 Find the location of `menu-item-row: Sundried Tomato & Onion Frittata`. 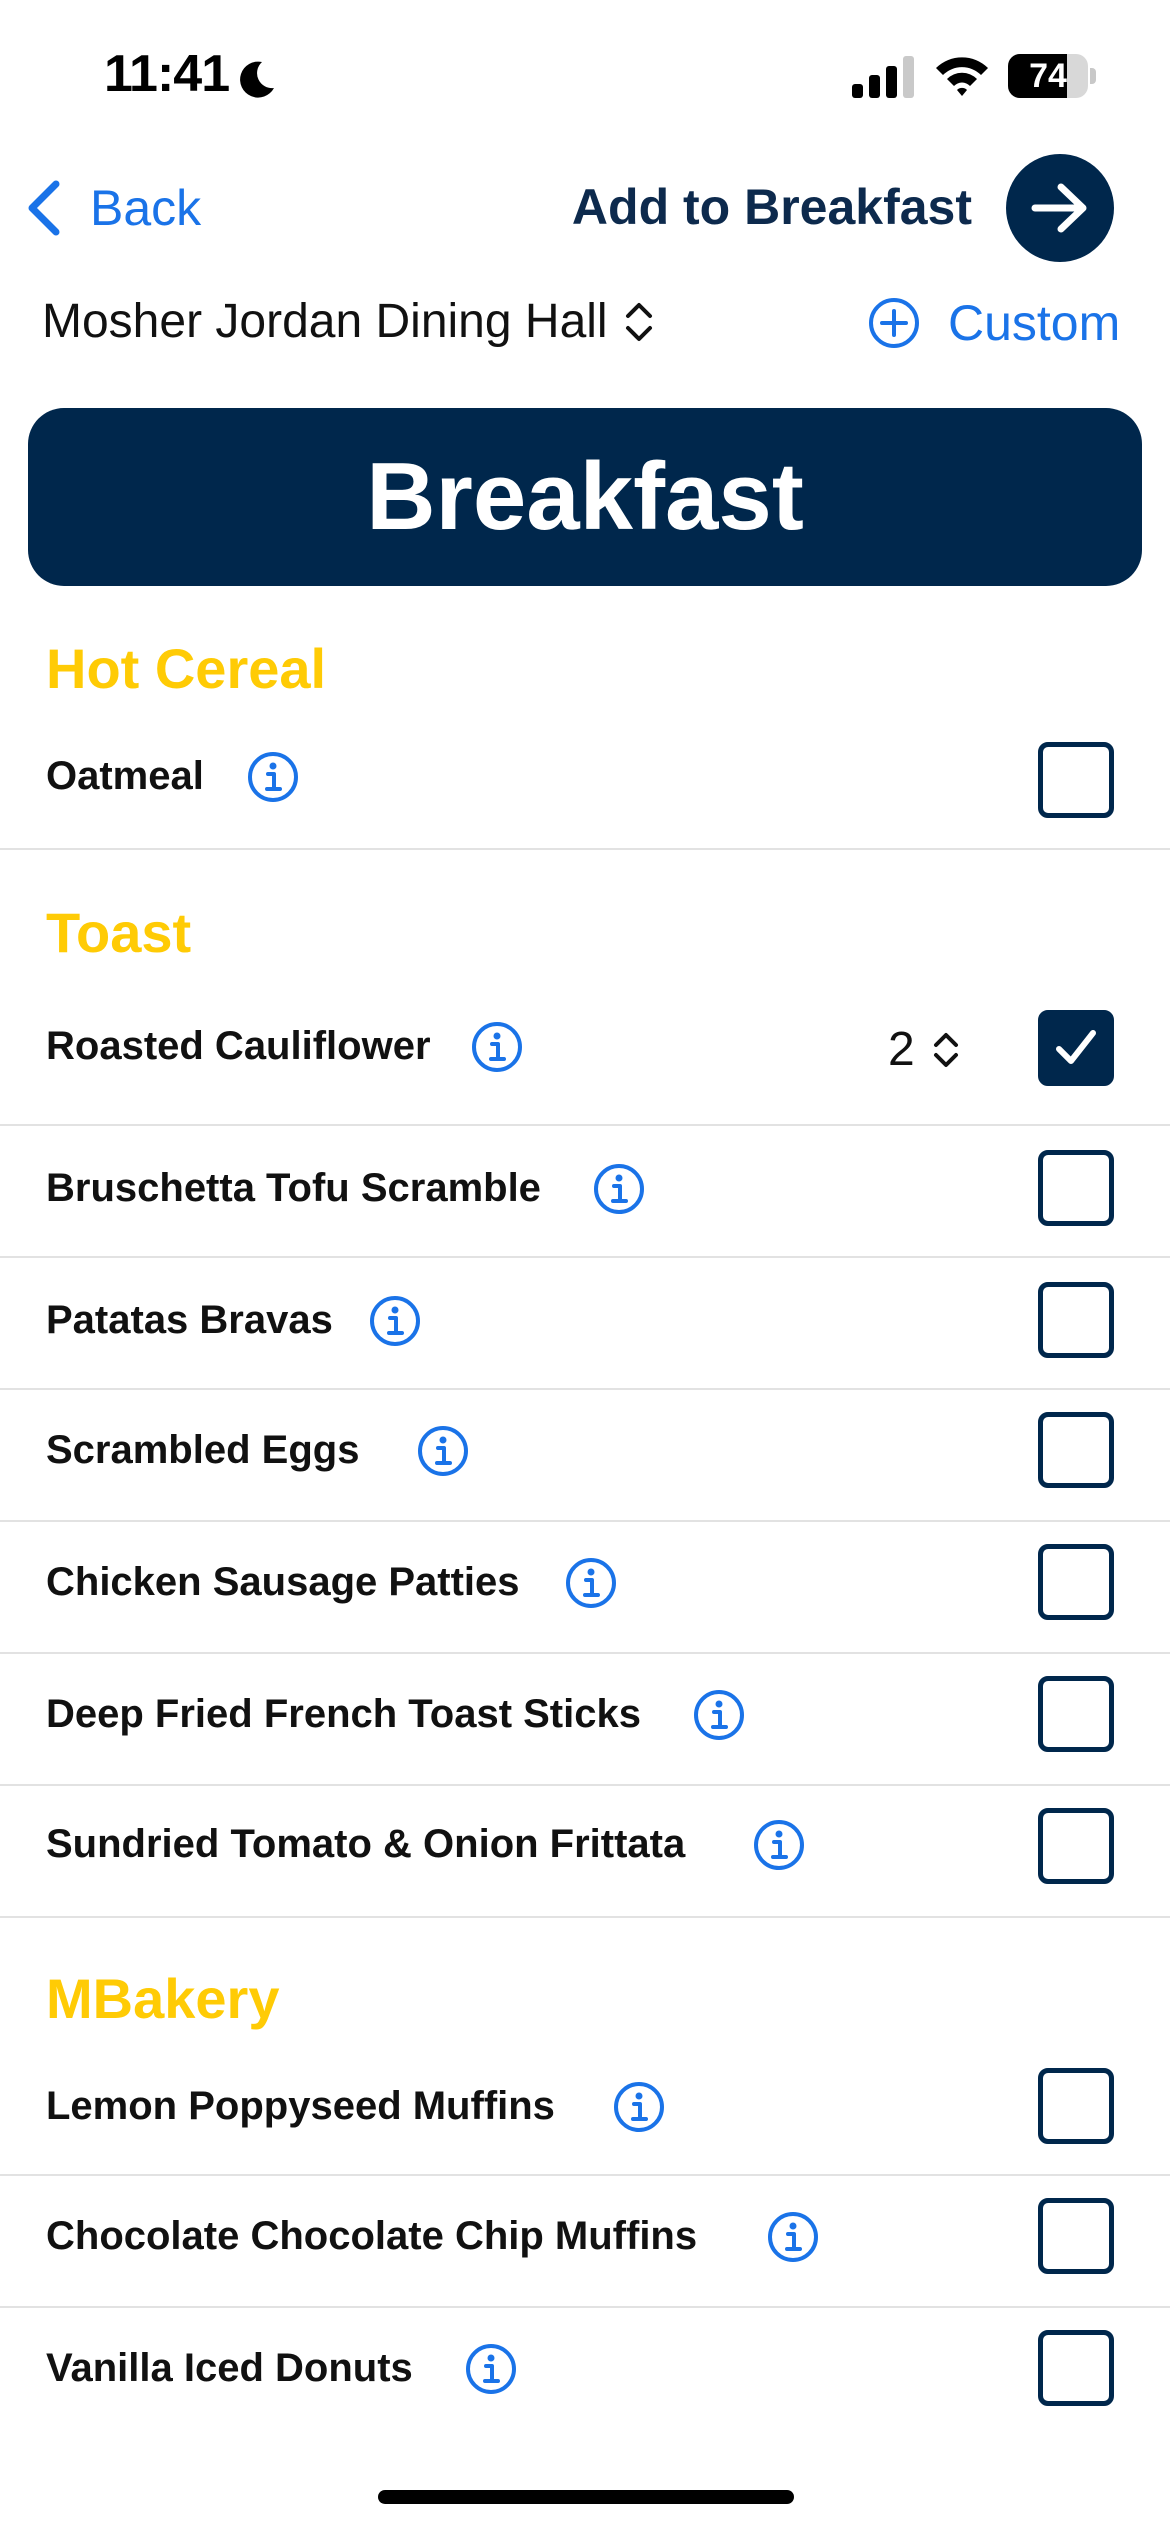

menu-item-row: Sundried Tomato & Onion Frittata is located at coordinates (585, 1852).